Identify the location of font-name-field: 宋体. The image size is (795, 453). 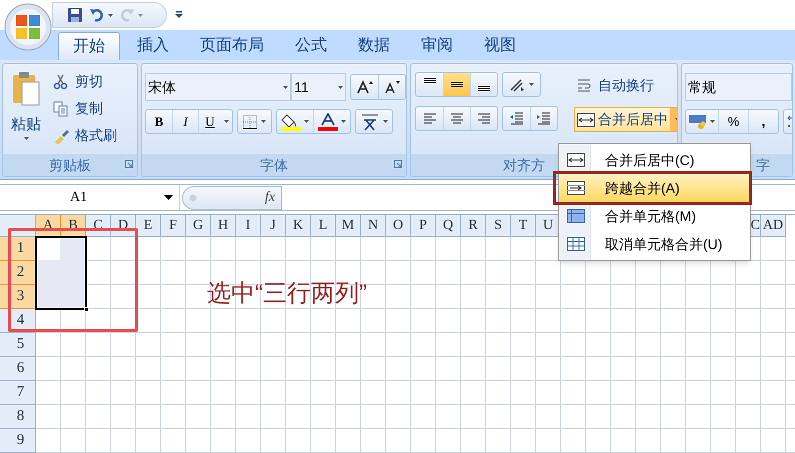
(218, 87).